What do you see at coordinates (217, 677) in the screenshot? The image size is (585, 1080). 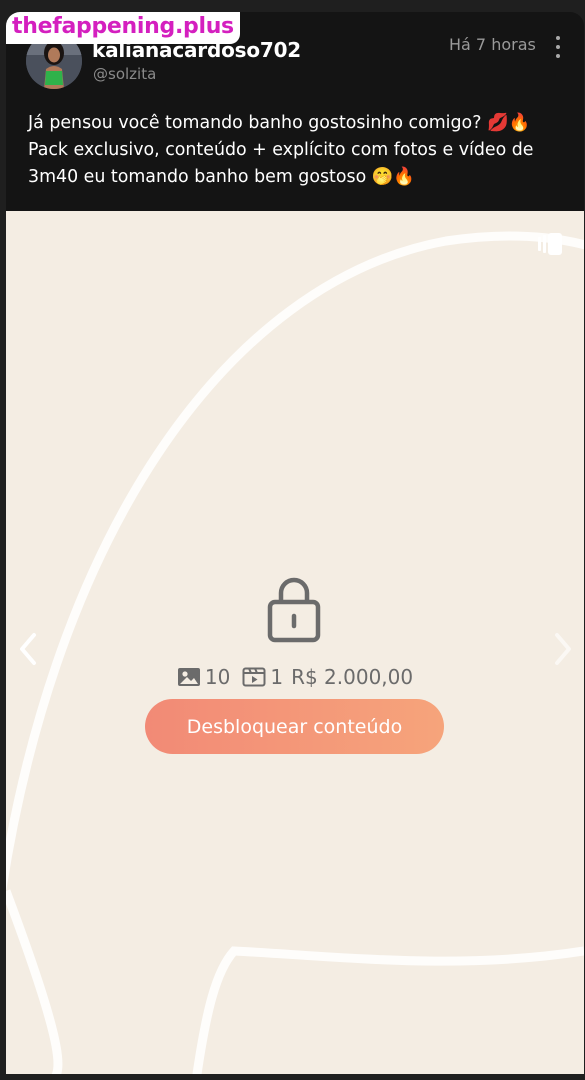 I see `photo-count-value: 10` at bounding box center [217, 677].